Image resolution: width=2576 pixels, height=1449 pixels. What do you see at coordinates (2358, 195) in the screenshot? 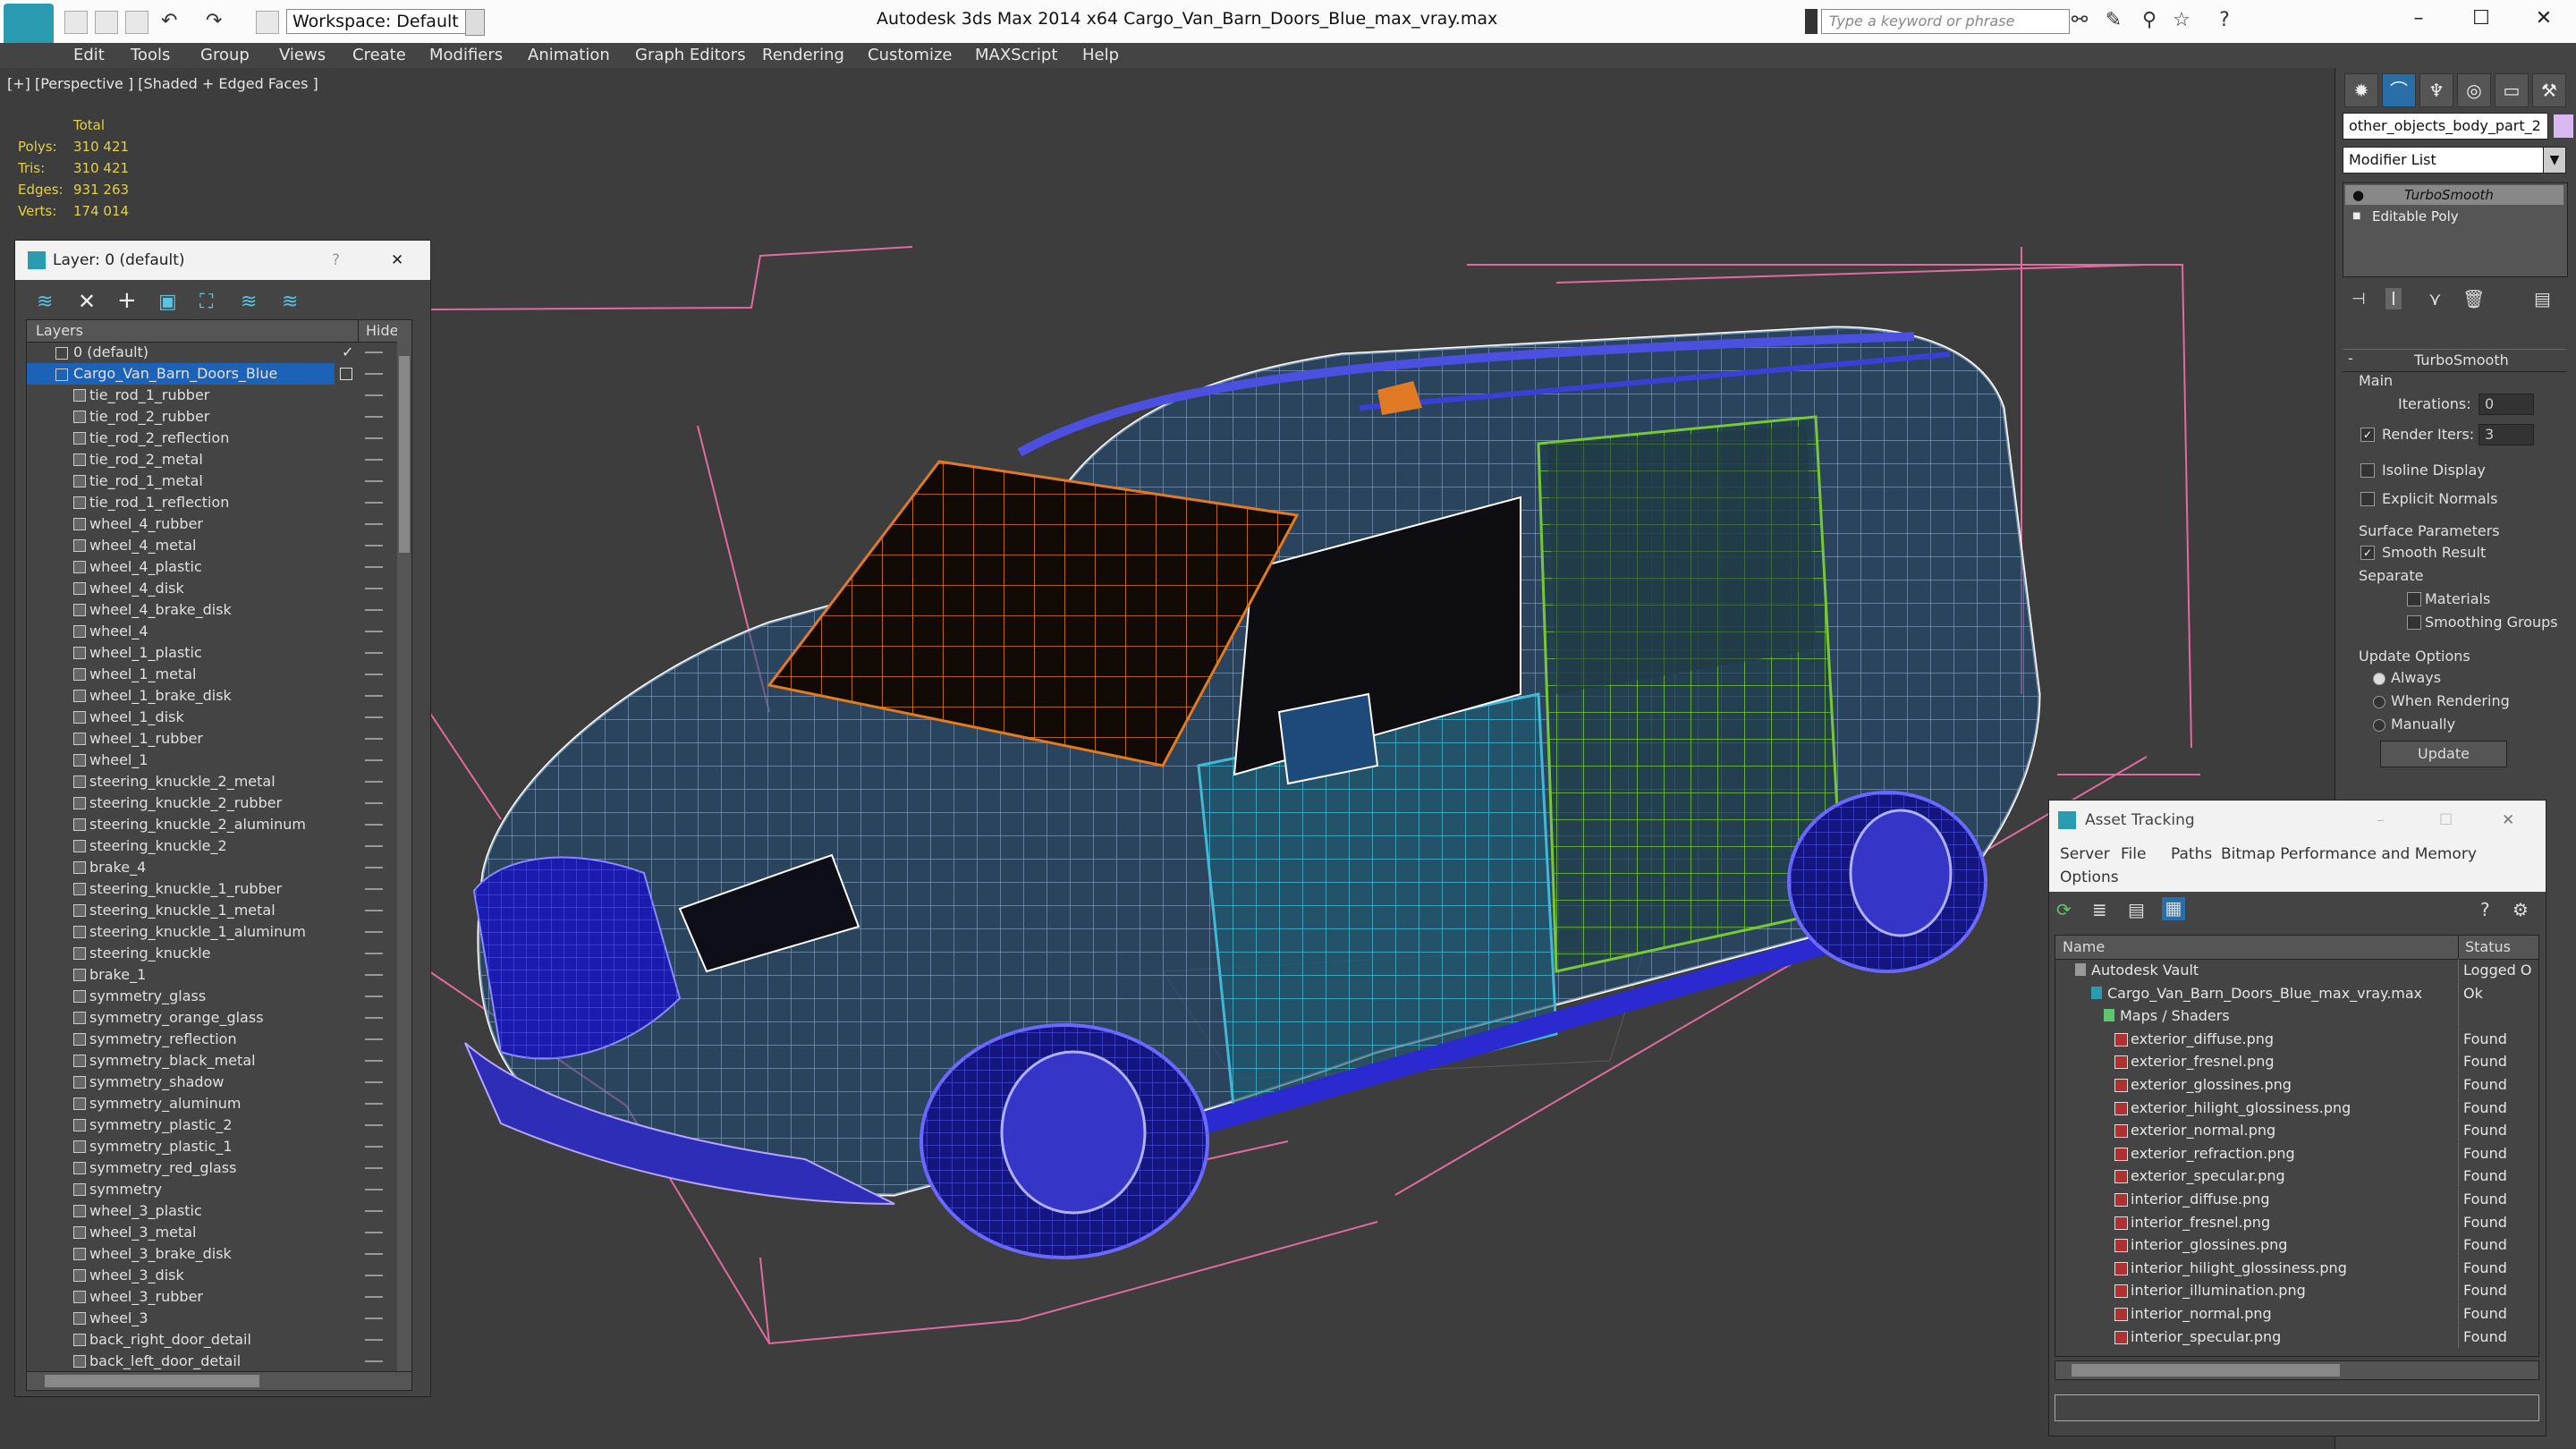
I see `bulb-icon: ●` at bounding box center [2358, 195].